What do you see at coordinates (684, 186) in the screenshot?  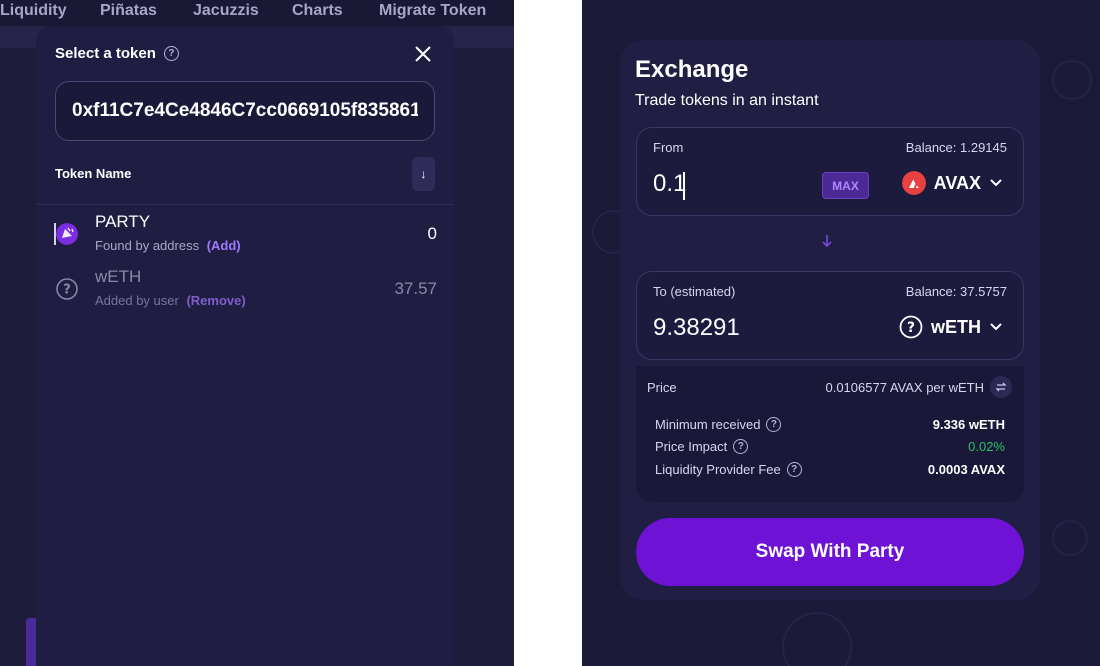 I see `text-caret` at bounding box center [684, 186].